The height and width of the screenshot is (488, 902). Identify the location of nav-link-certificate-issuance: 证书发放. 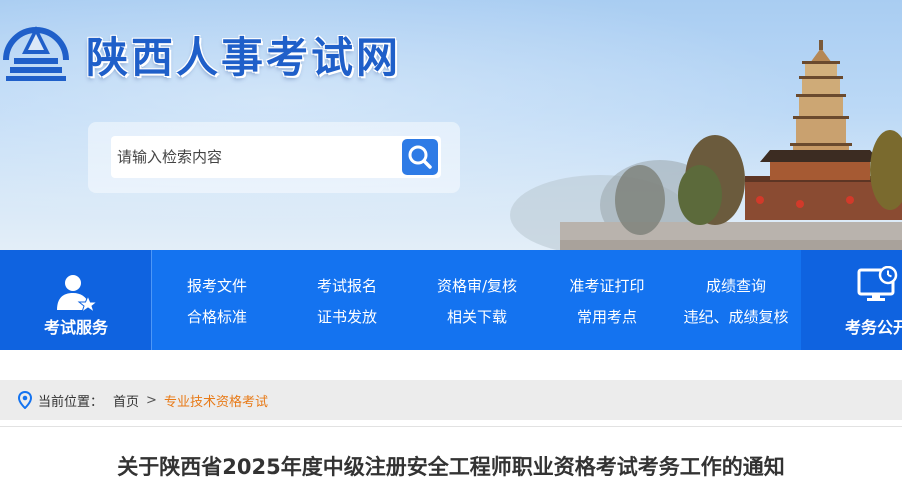
(347, 316).